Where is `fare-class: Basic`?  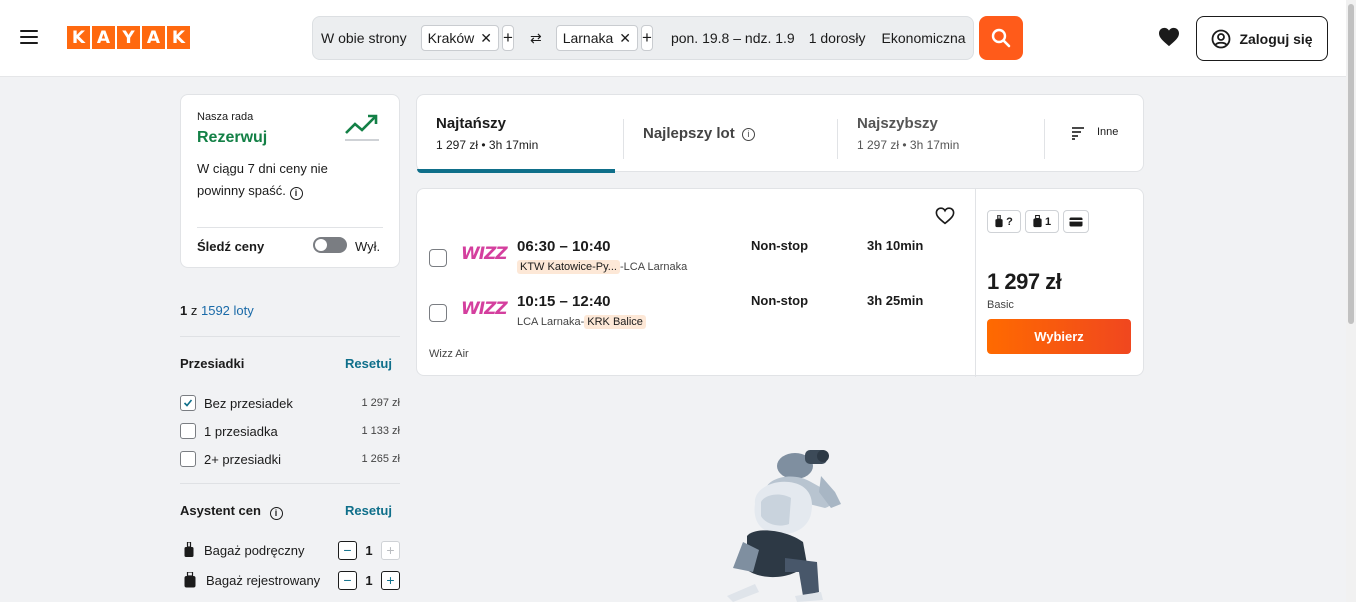
fare-class: Basic is located at coordinates (1000, 305).